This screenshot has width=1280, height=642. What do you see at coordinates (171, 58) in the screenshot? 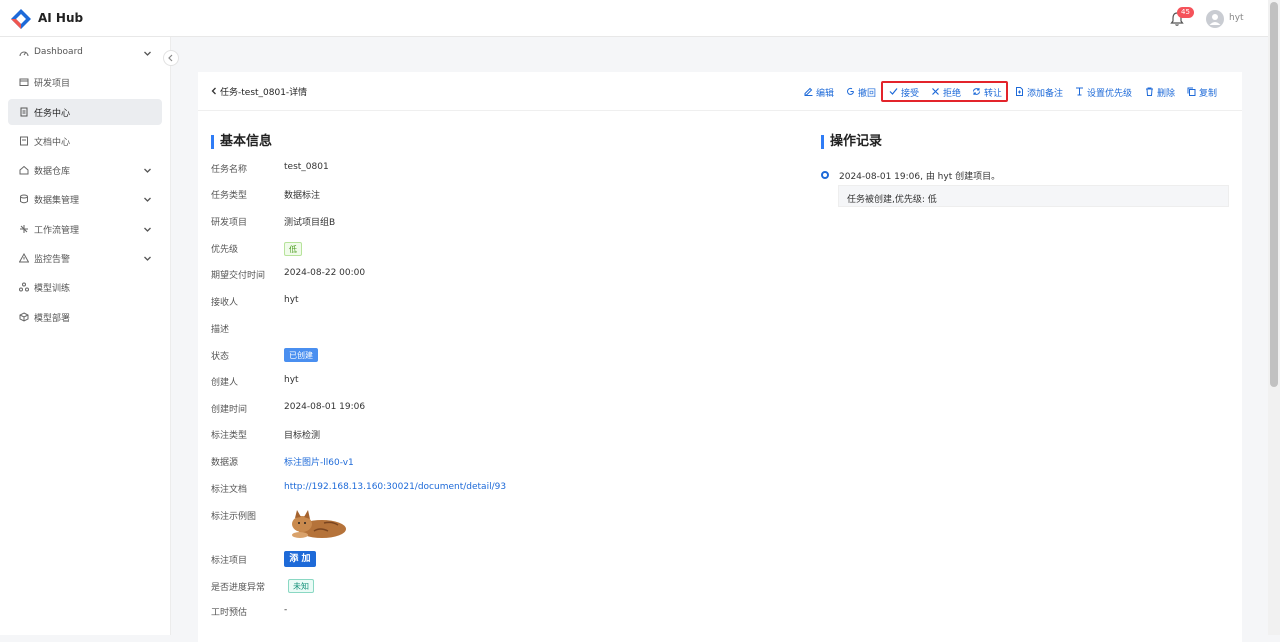
I see `sidebar-collapse-button` at bounding box center [171, 58].